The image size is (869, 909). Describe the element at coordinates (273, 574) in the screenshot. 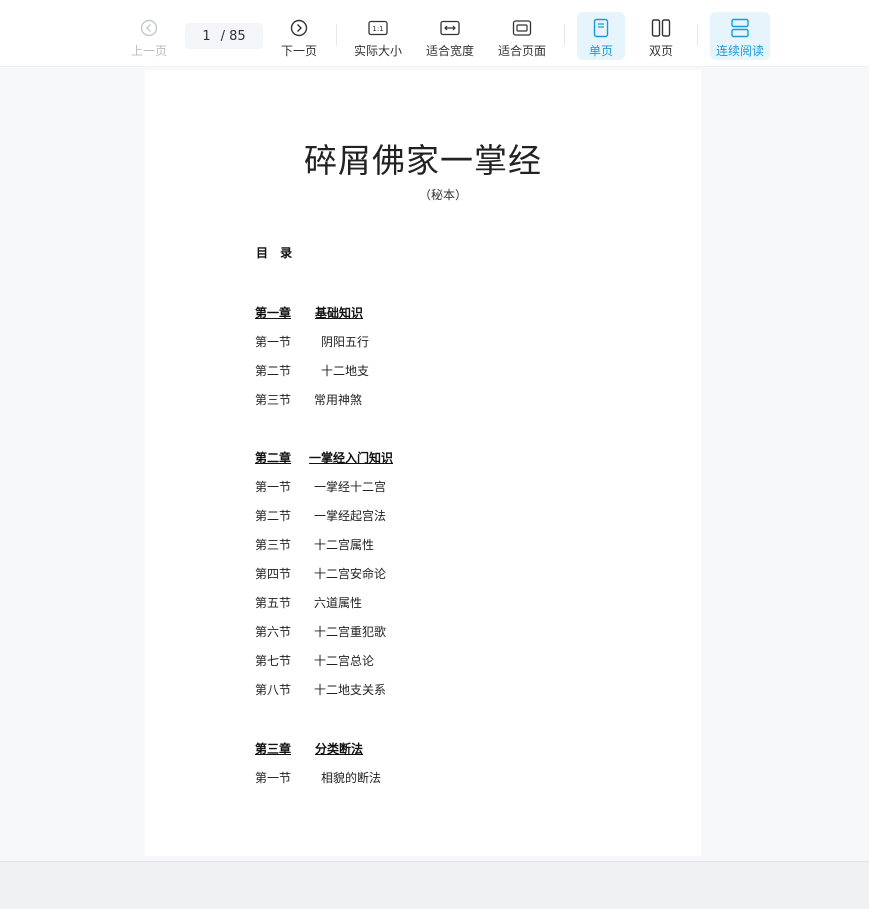

I see `section-number: 第四节` at that location.